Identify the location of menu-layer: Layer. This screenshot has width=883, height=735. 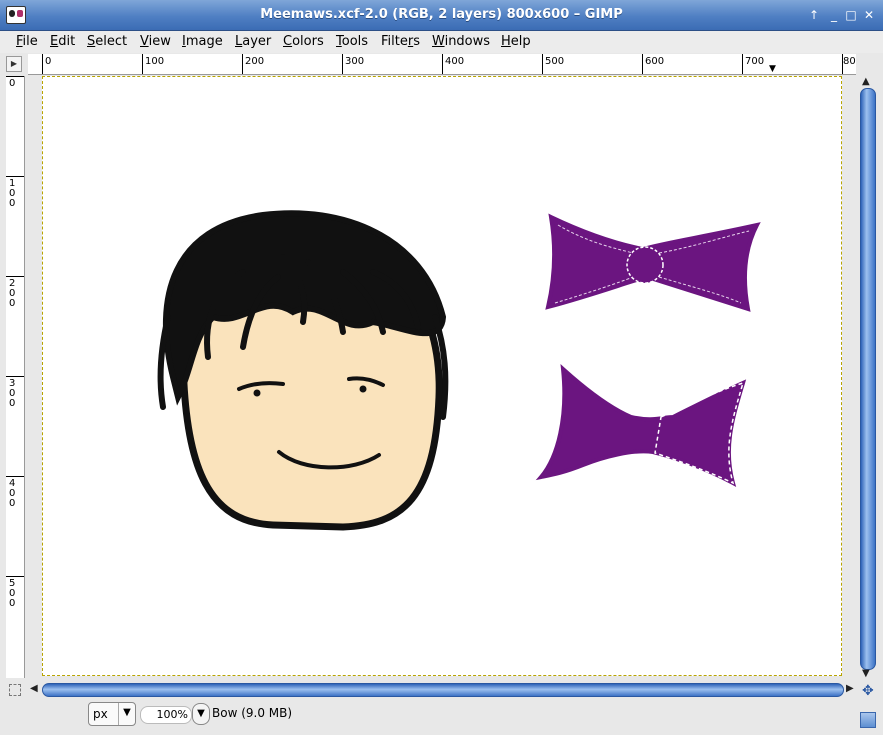
(253, 41).